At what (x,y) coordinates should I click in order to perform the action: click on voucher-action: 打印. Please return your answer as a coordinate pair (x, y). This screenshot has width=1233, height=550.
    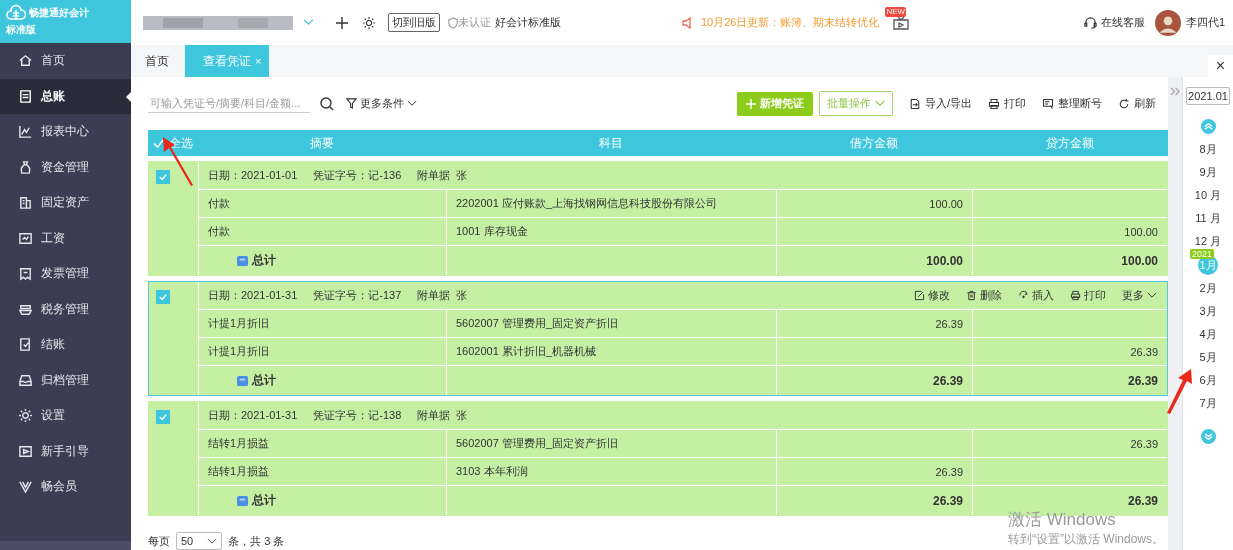
    Looking at the image, I should click on (1088, 295).